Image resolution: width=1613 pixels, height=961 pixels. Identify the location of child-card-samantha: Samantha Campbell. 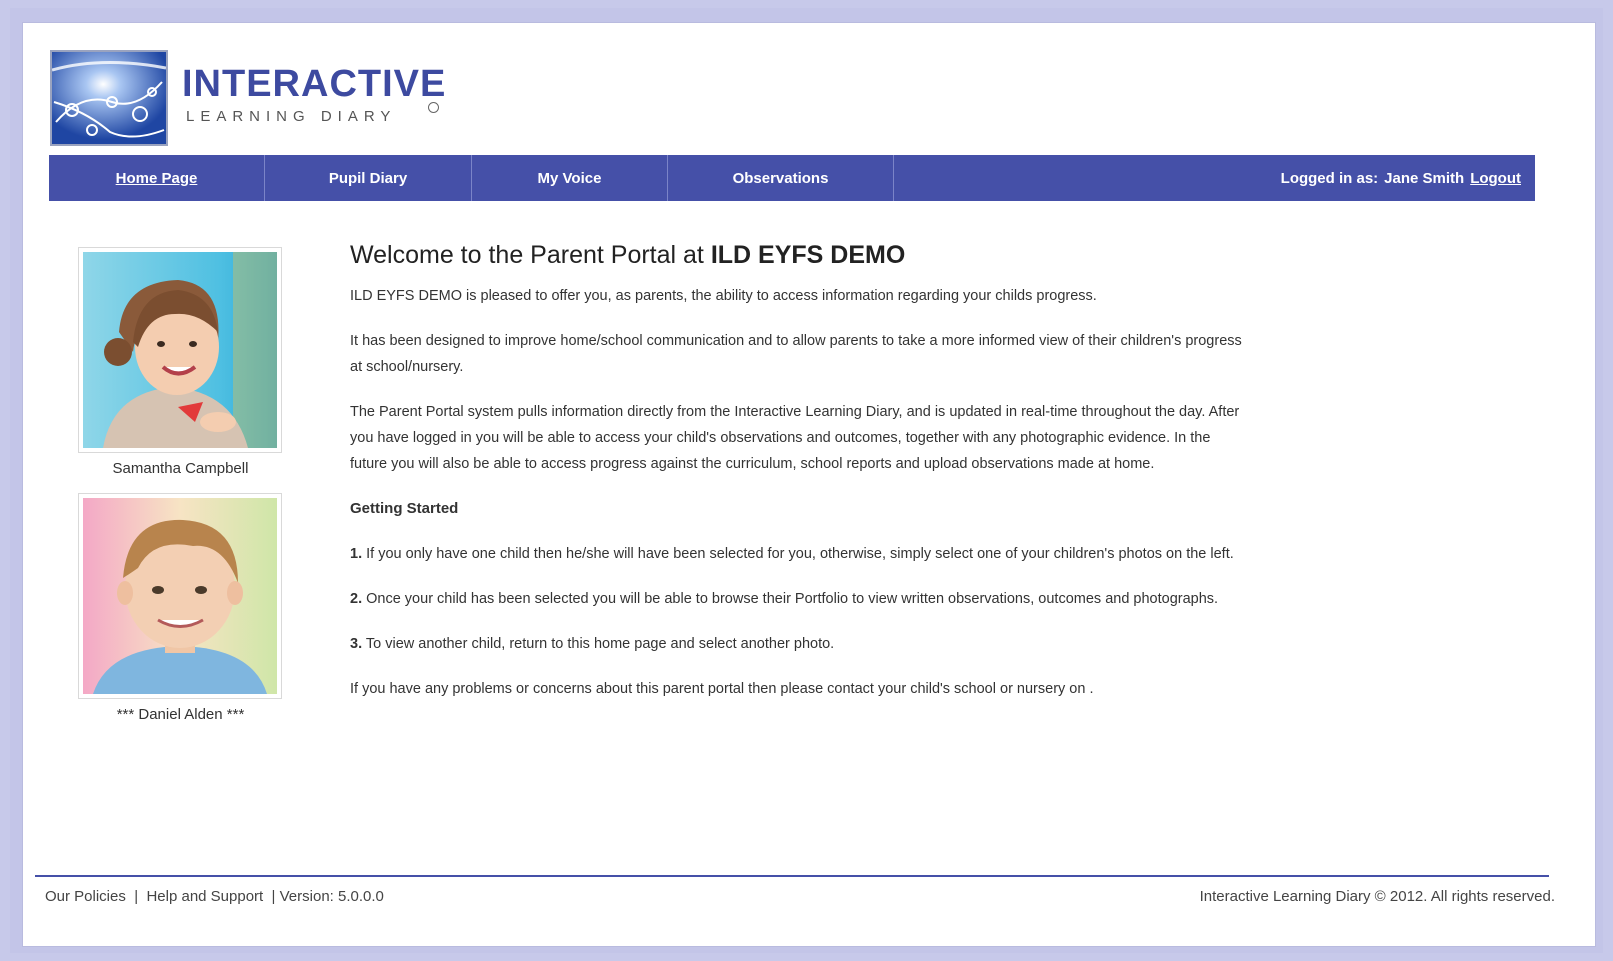
(180, 362).